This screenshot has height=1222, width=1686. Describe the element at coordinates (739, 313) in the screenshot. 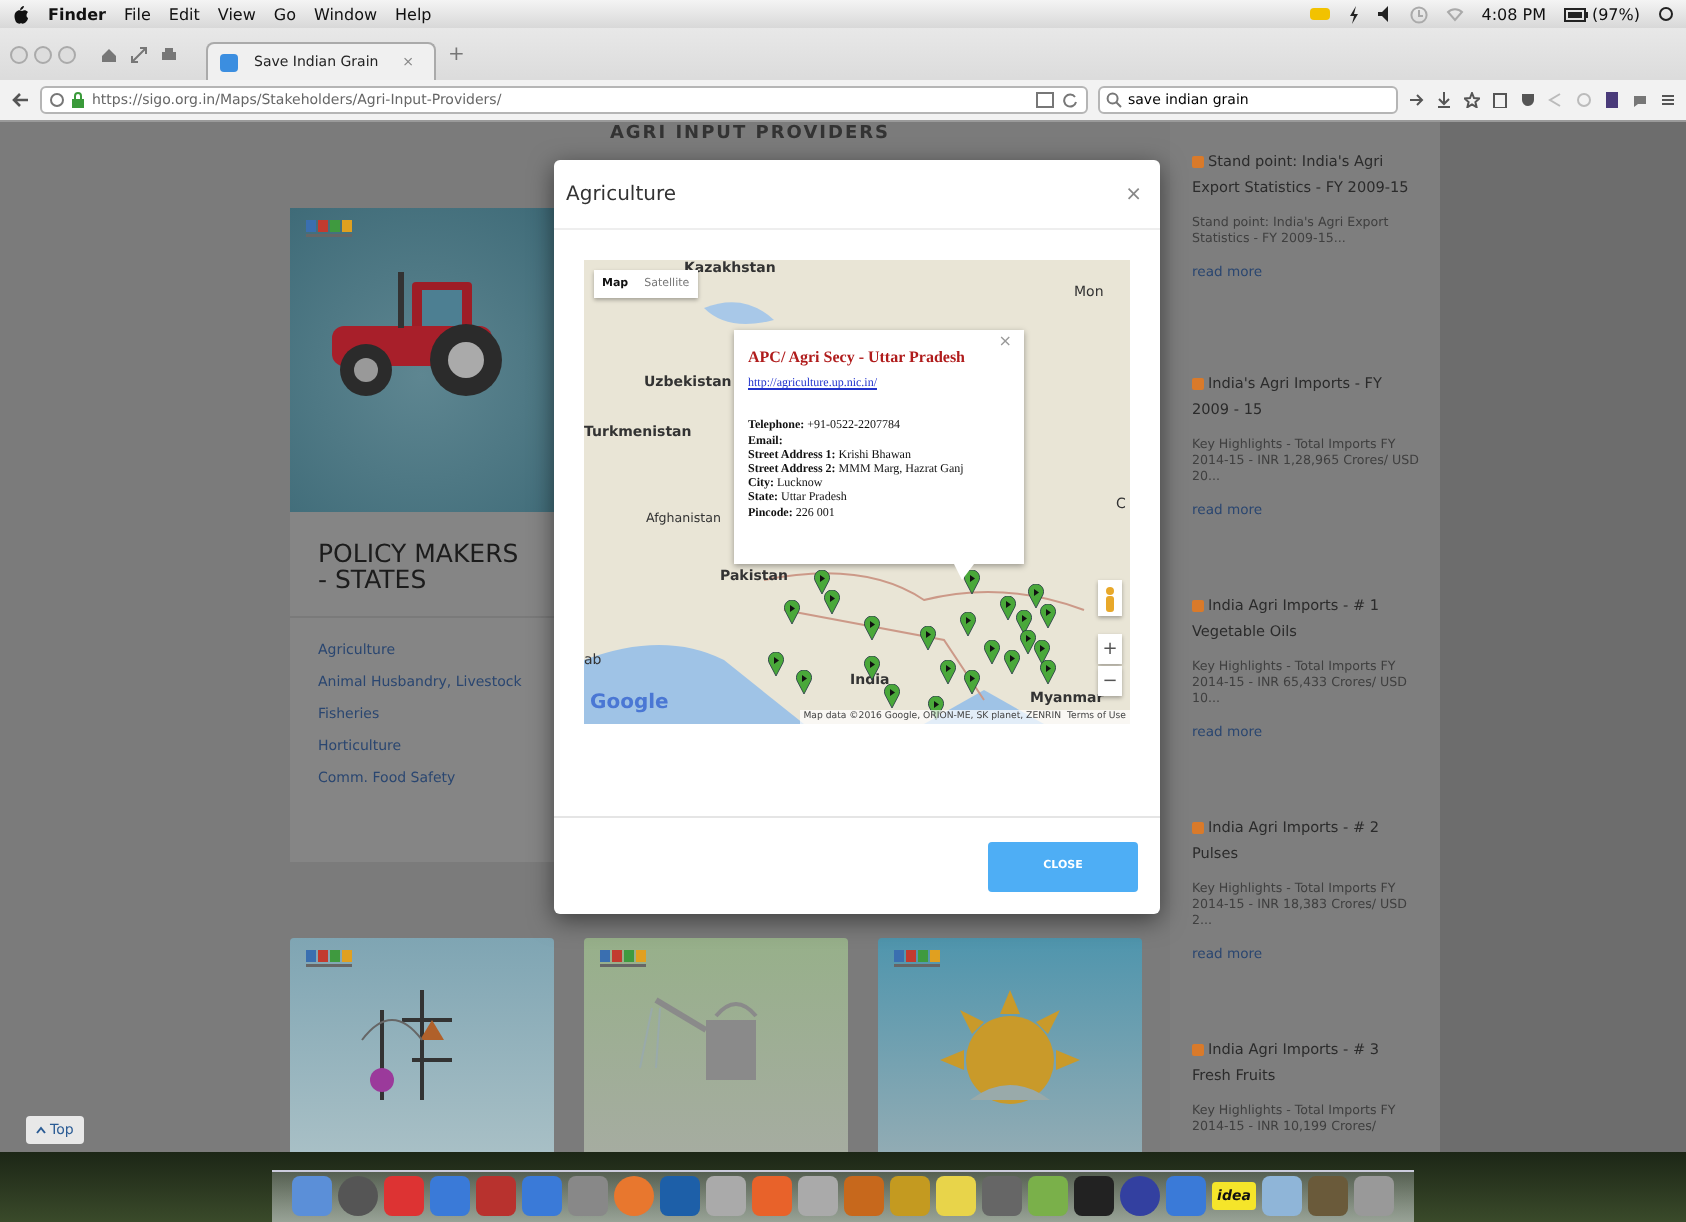

I see `lake-drawing` at that location.